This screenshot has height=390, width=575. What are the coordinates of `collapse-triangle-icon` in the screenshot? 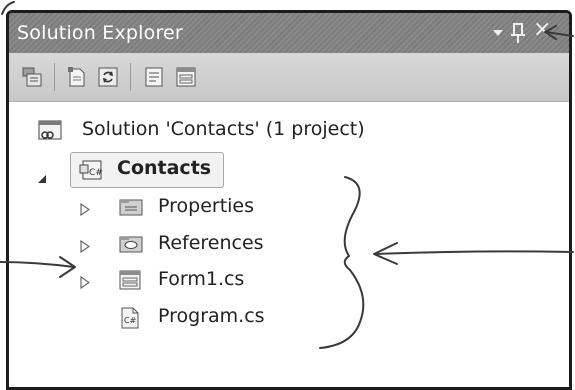 It's located at (42, 177).